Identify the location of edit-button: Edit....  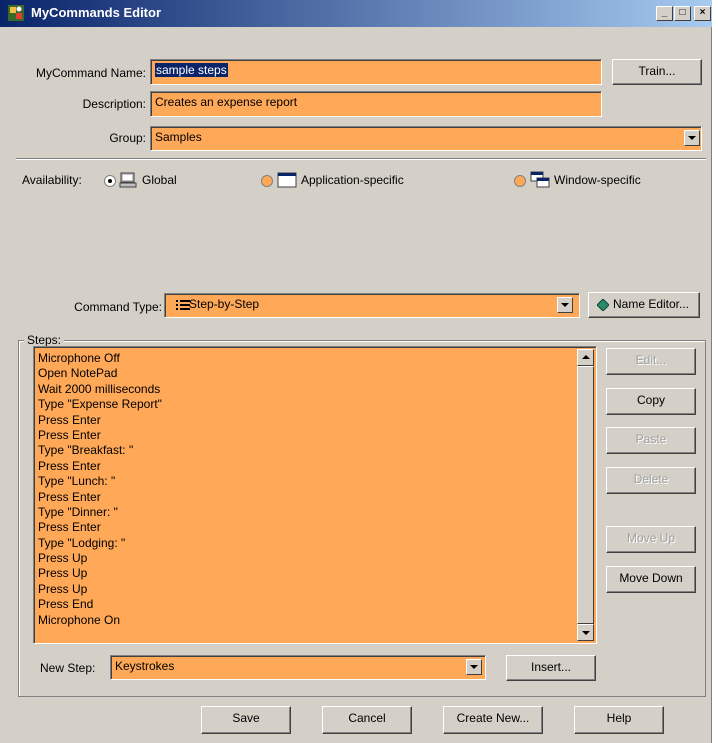
(651, 361).